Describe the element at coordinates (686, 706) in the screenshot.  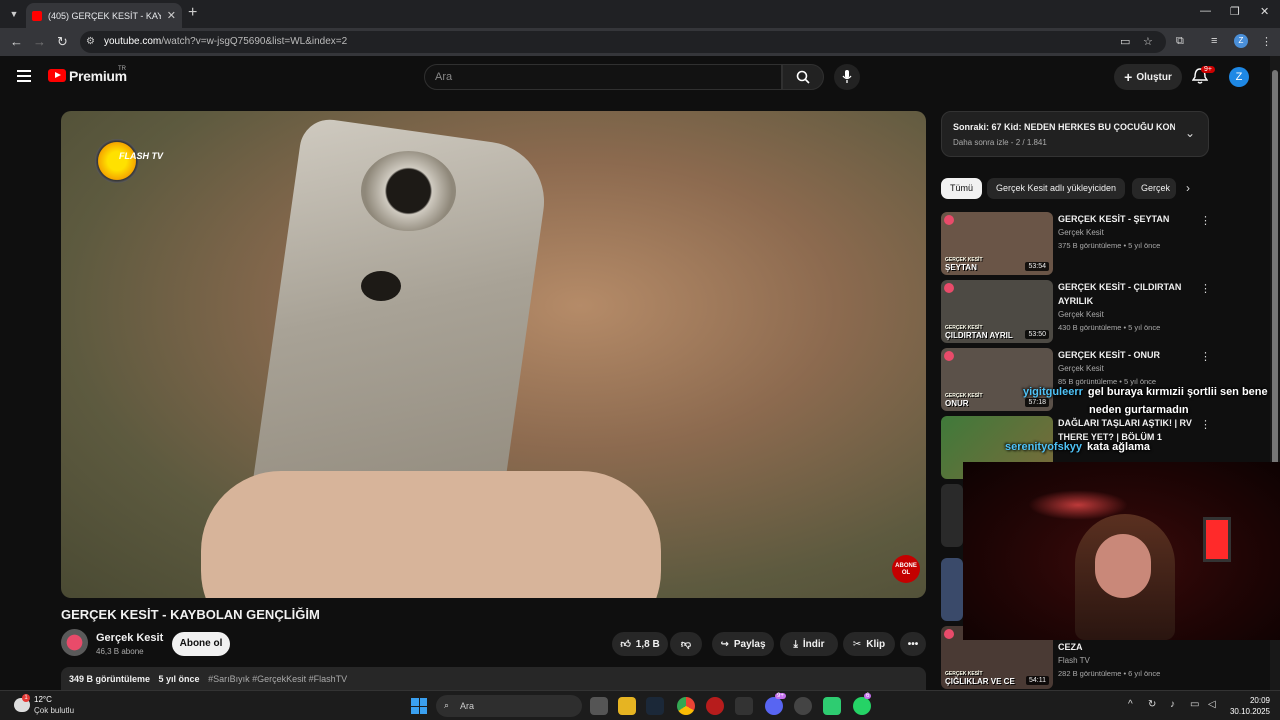
I see `chrome-icon` at that location.